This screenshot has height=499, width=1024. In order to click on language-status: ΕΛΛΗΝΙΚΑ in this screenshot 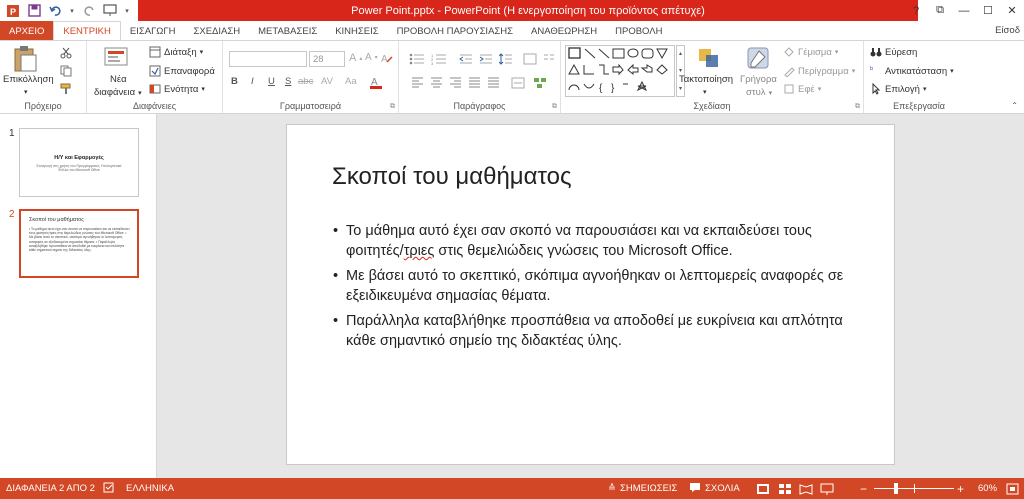, I will do `click(150, 488)`.